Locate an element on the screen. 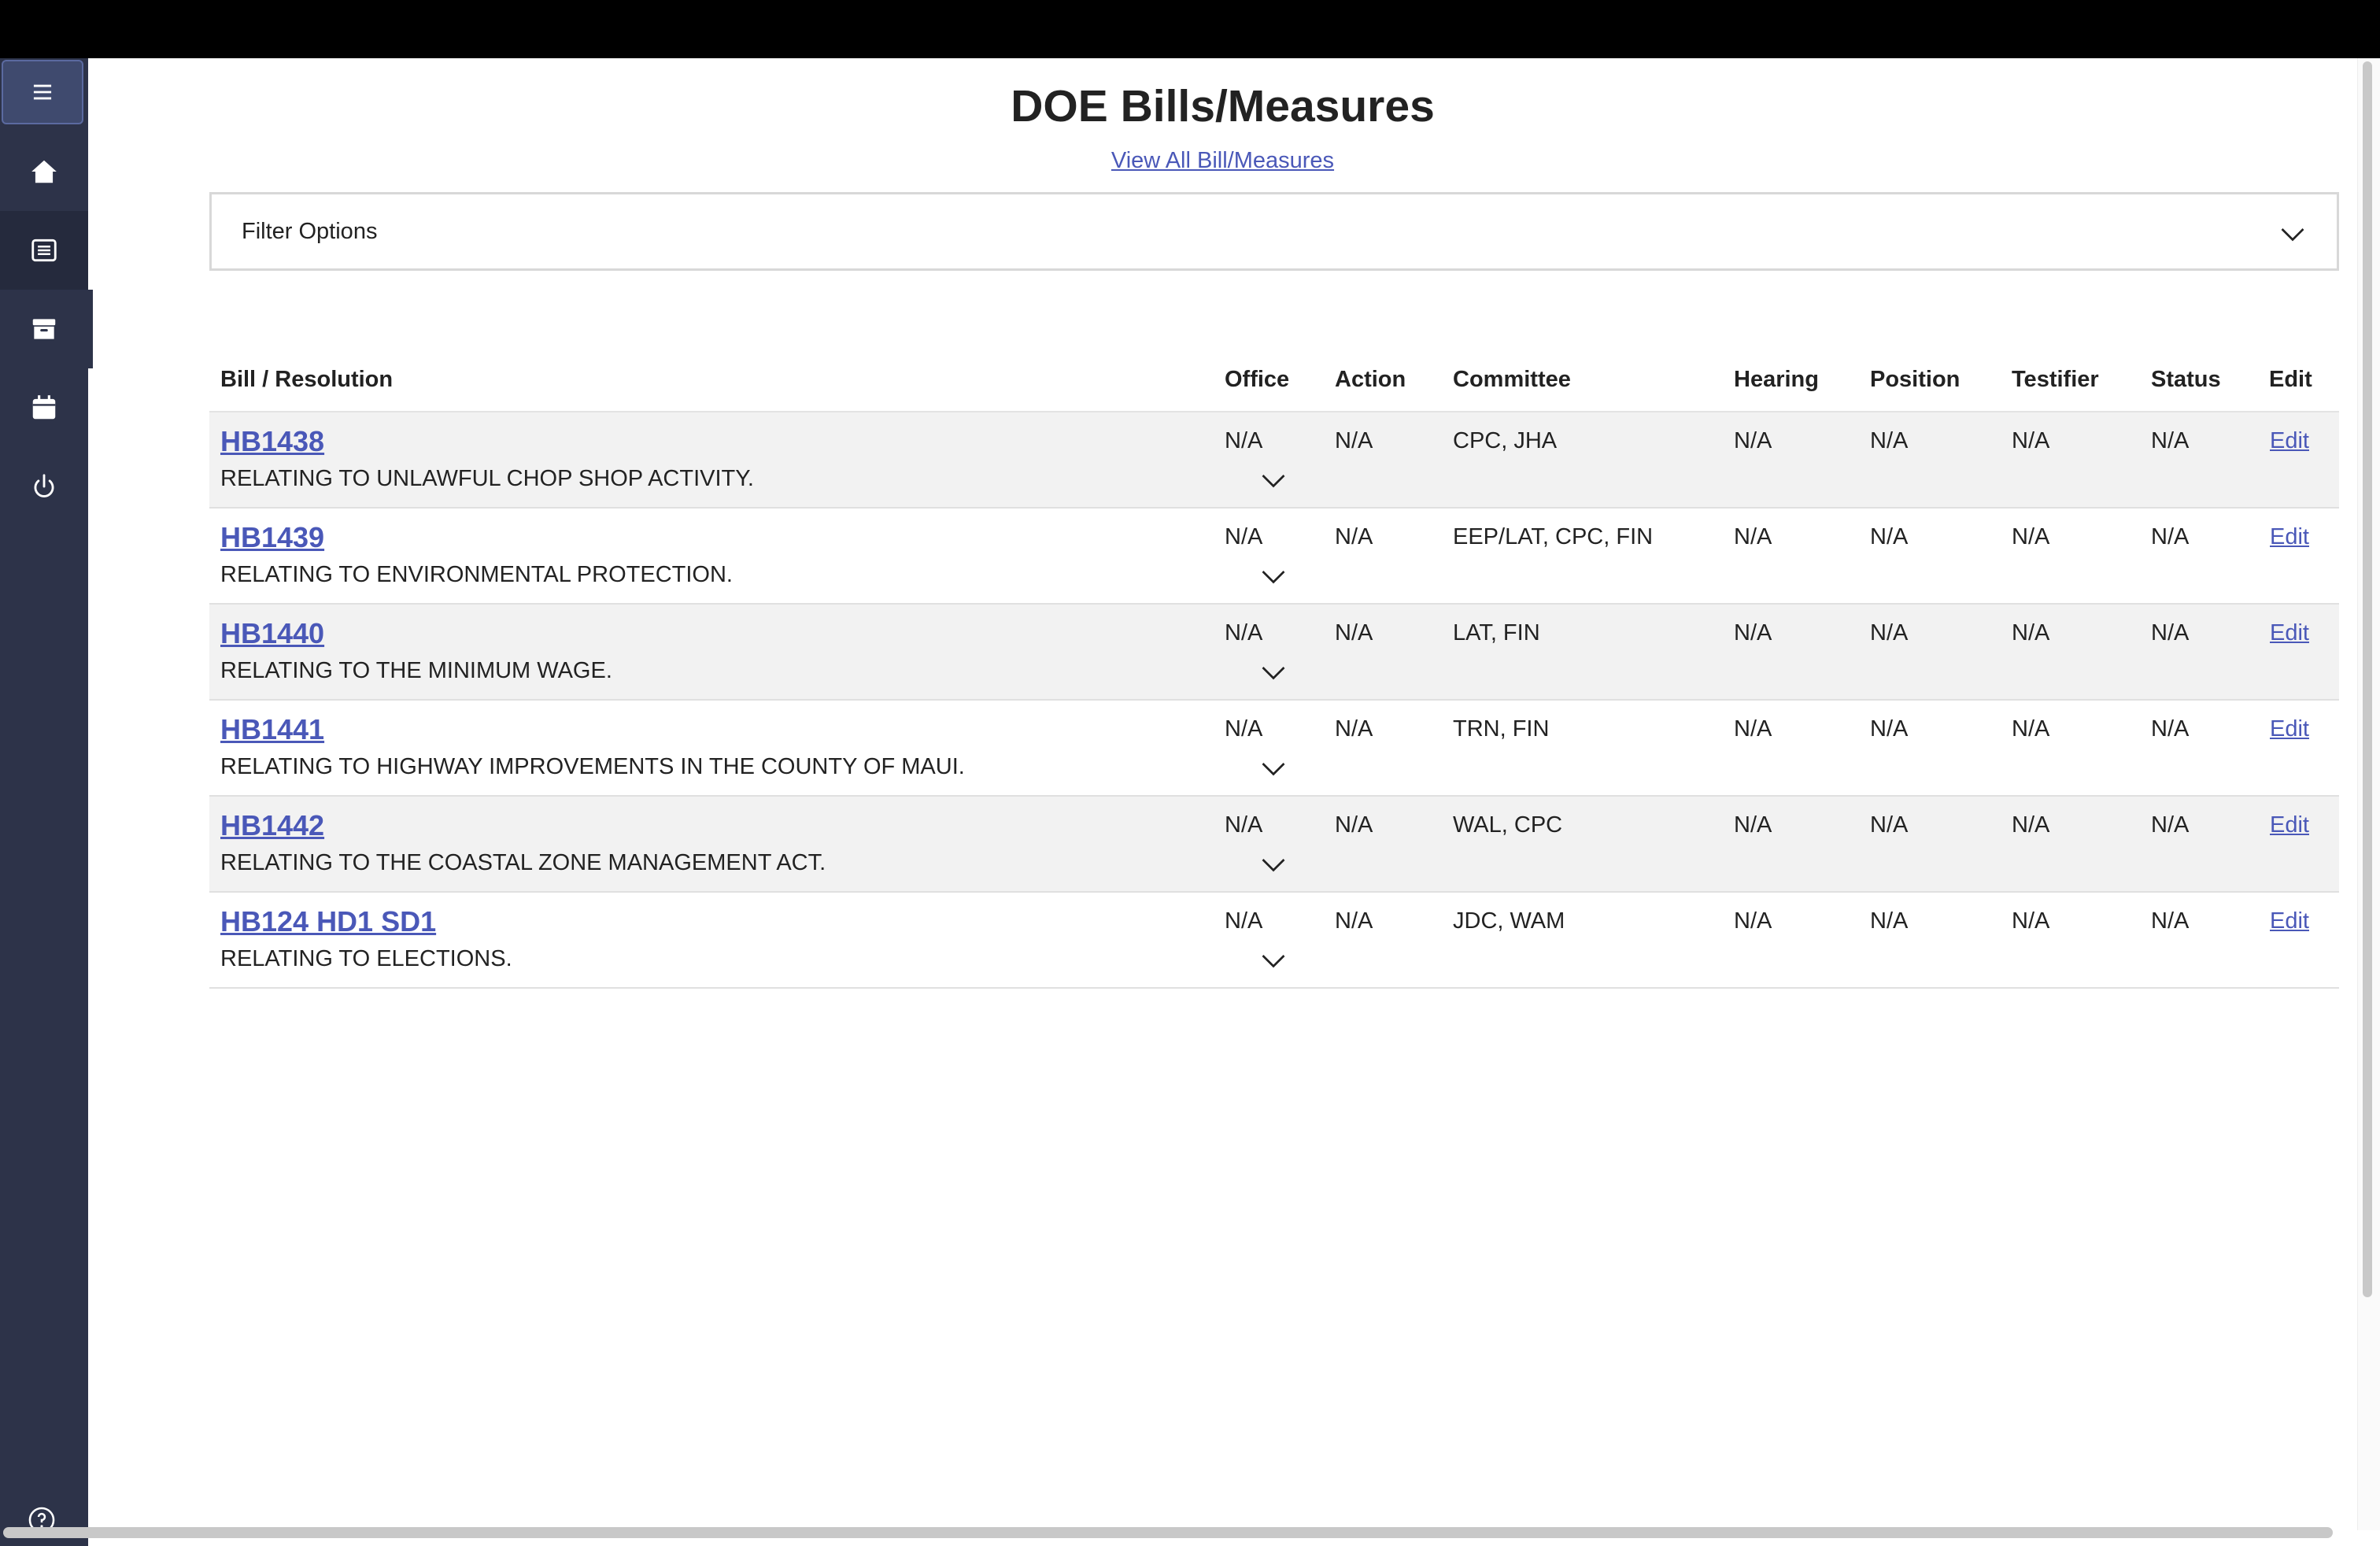 The image size is (2380, 1546). committee-cell: EEP/LAT, CPC, FIN is located at coordinates (1553, 536).